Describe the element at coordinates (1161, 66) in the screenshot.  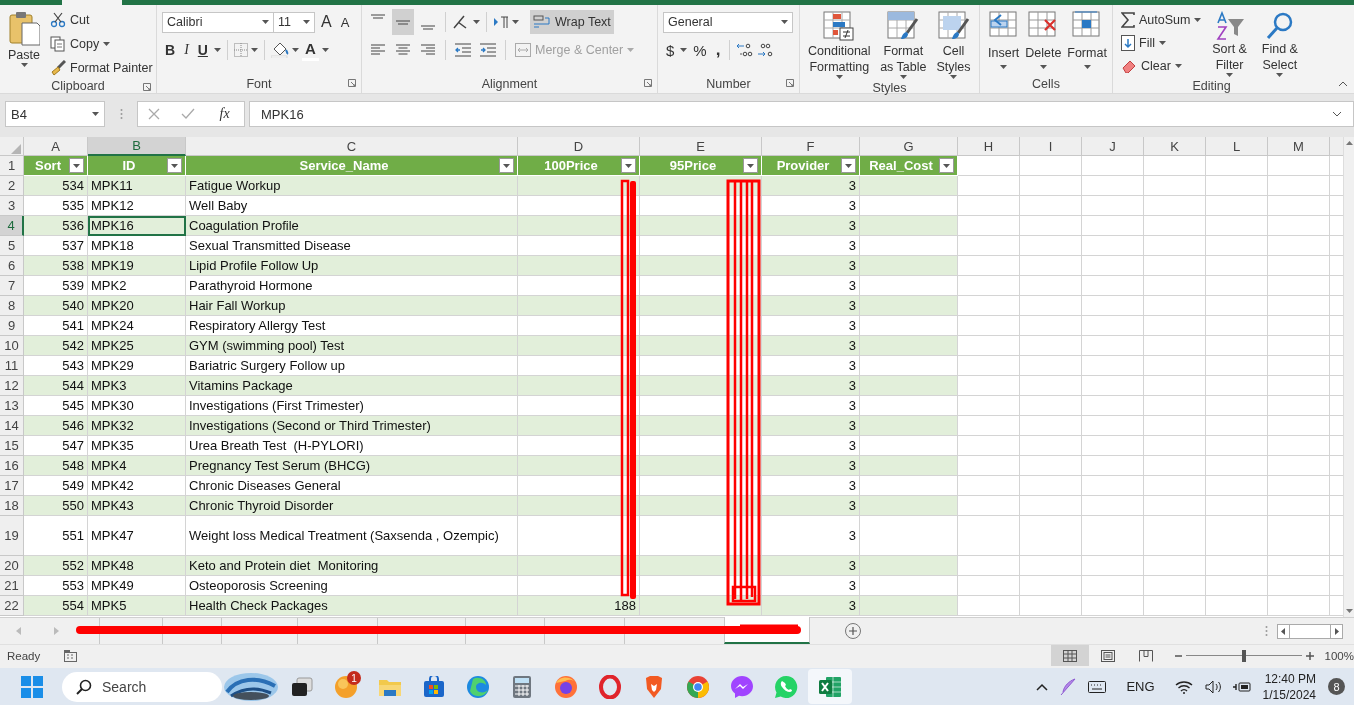
I see `clear-button: Clear` at that location.